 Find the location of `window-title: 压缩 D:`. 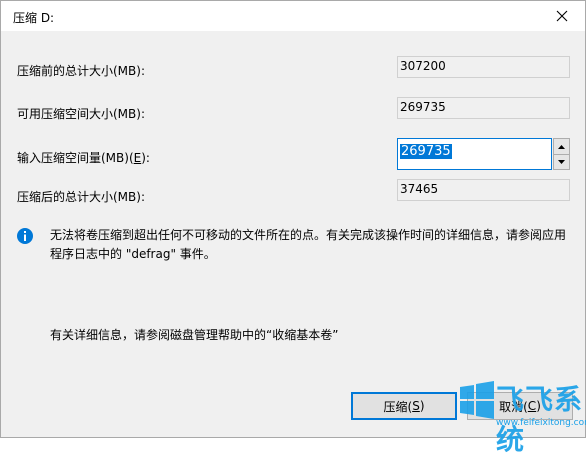

window-title: 压缩 D: is located at coordinates (34, 18).